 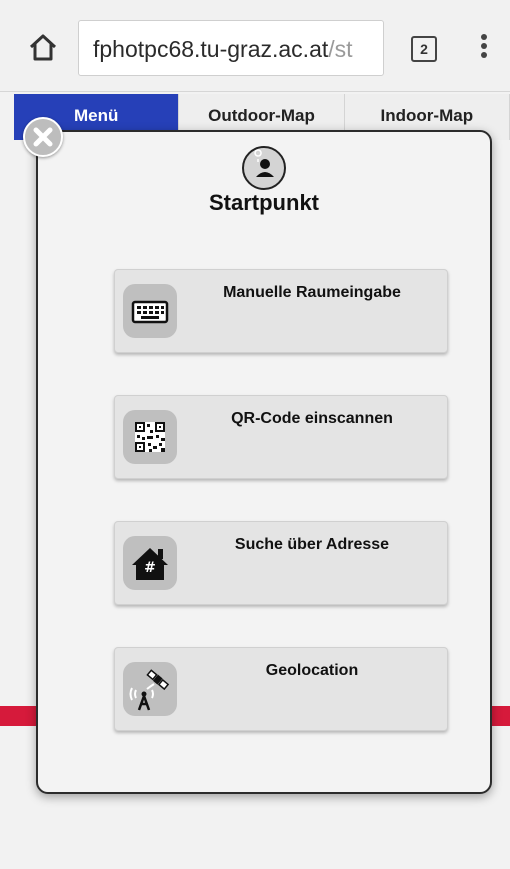 I want to click on home-icon, so click(x=43, y=47).